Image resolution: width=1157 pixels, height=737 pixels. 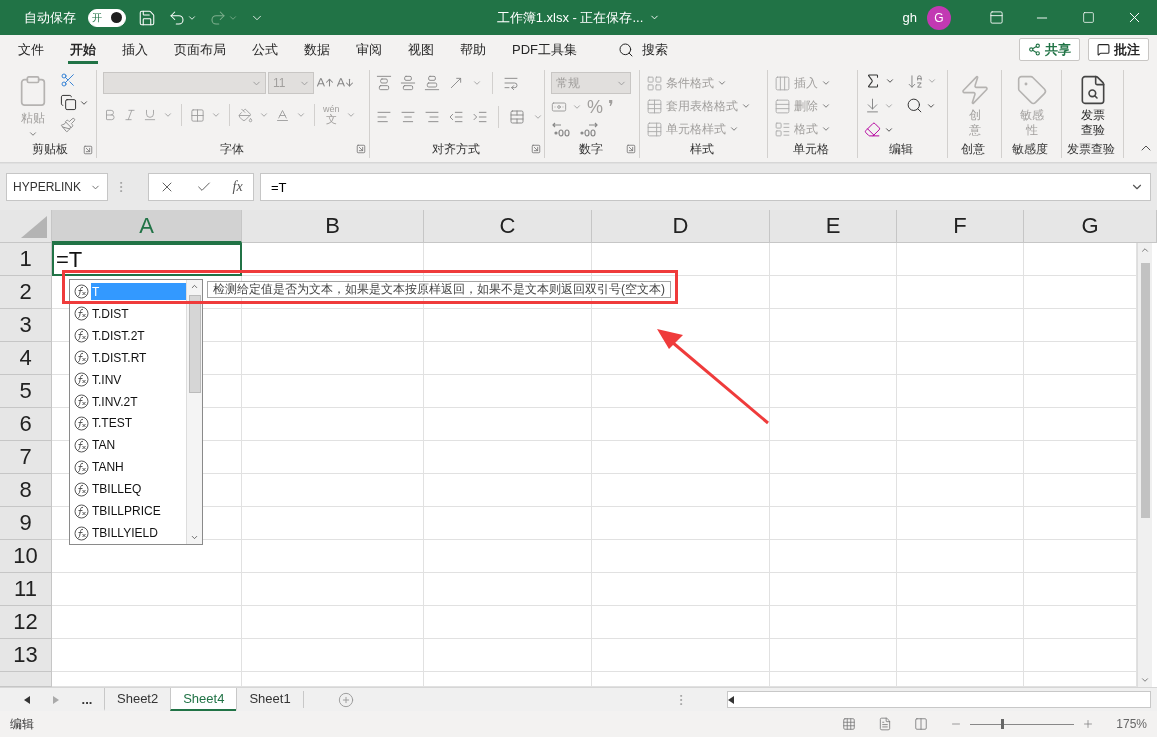 What do you see at coordinates (333, 226) in the screenshot?
I see `column-header: B` at bounding box center [333, 226].